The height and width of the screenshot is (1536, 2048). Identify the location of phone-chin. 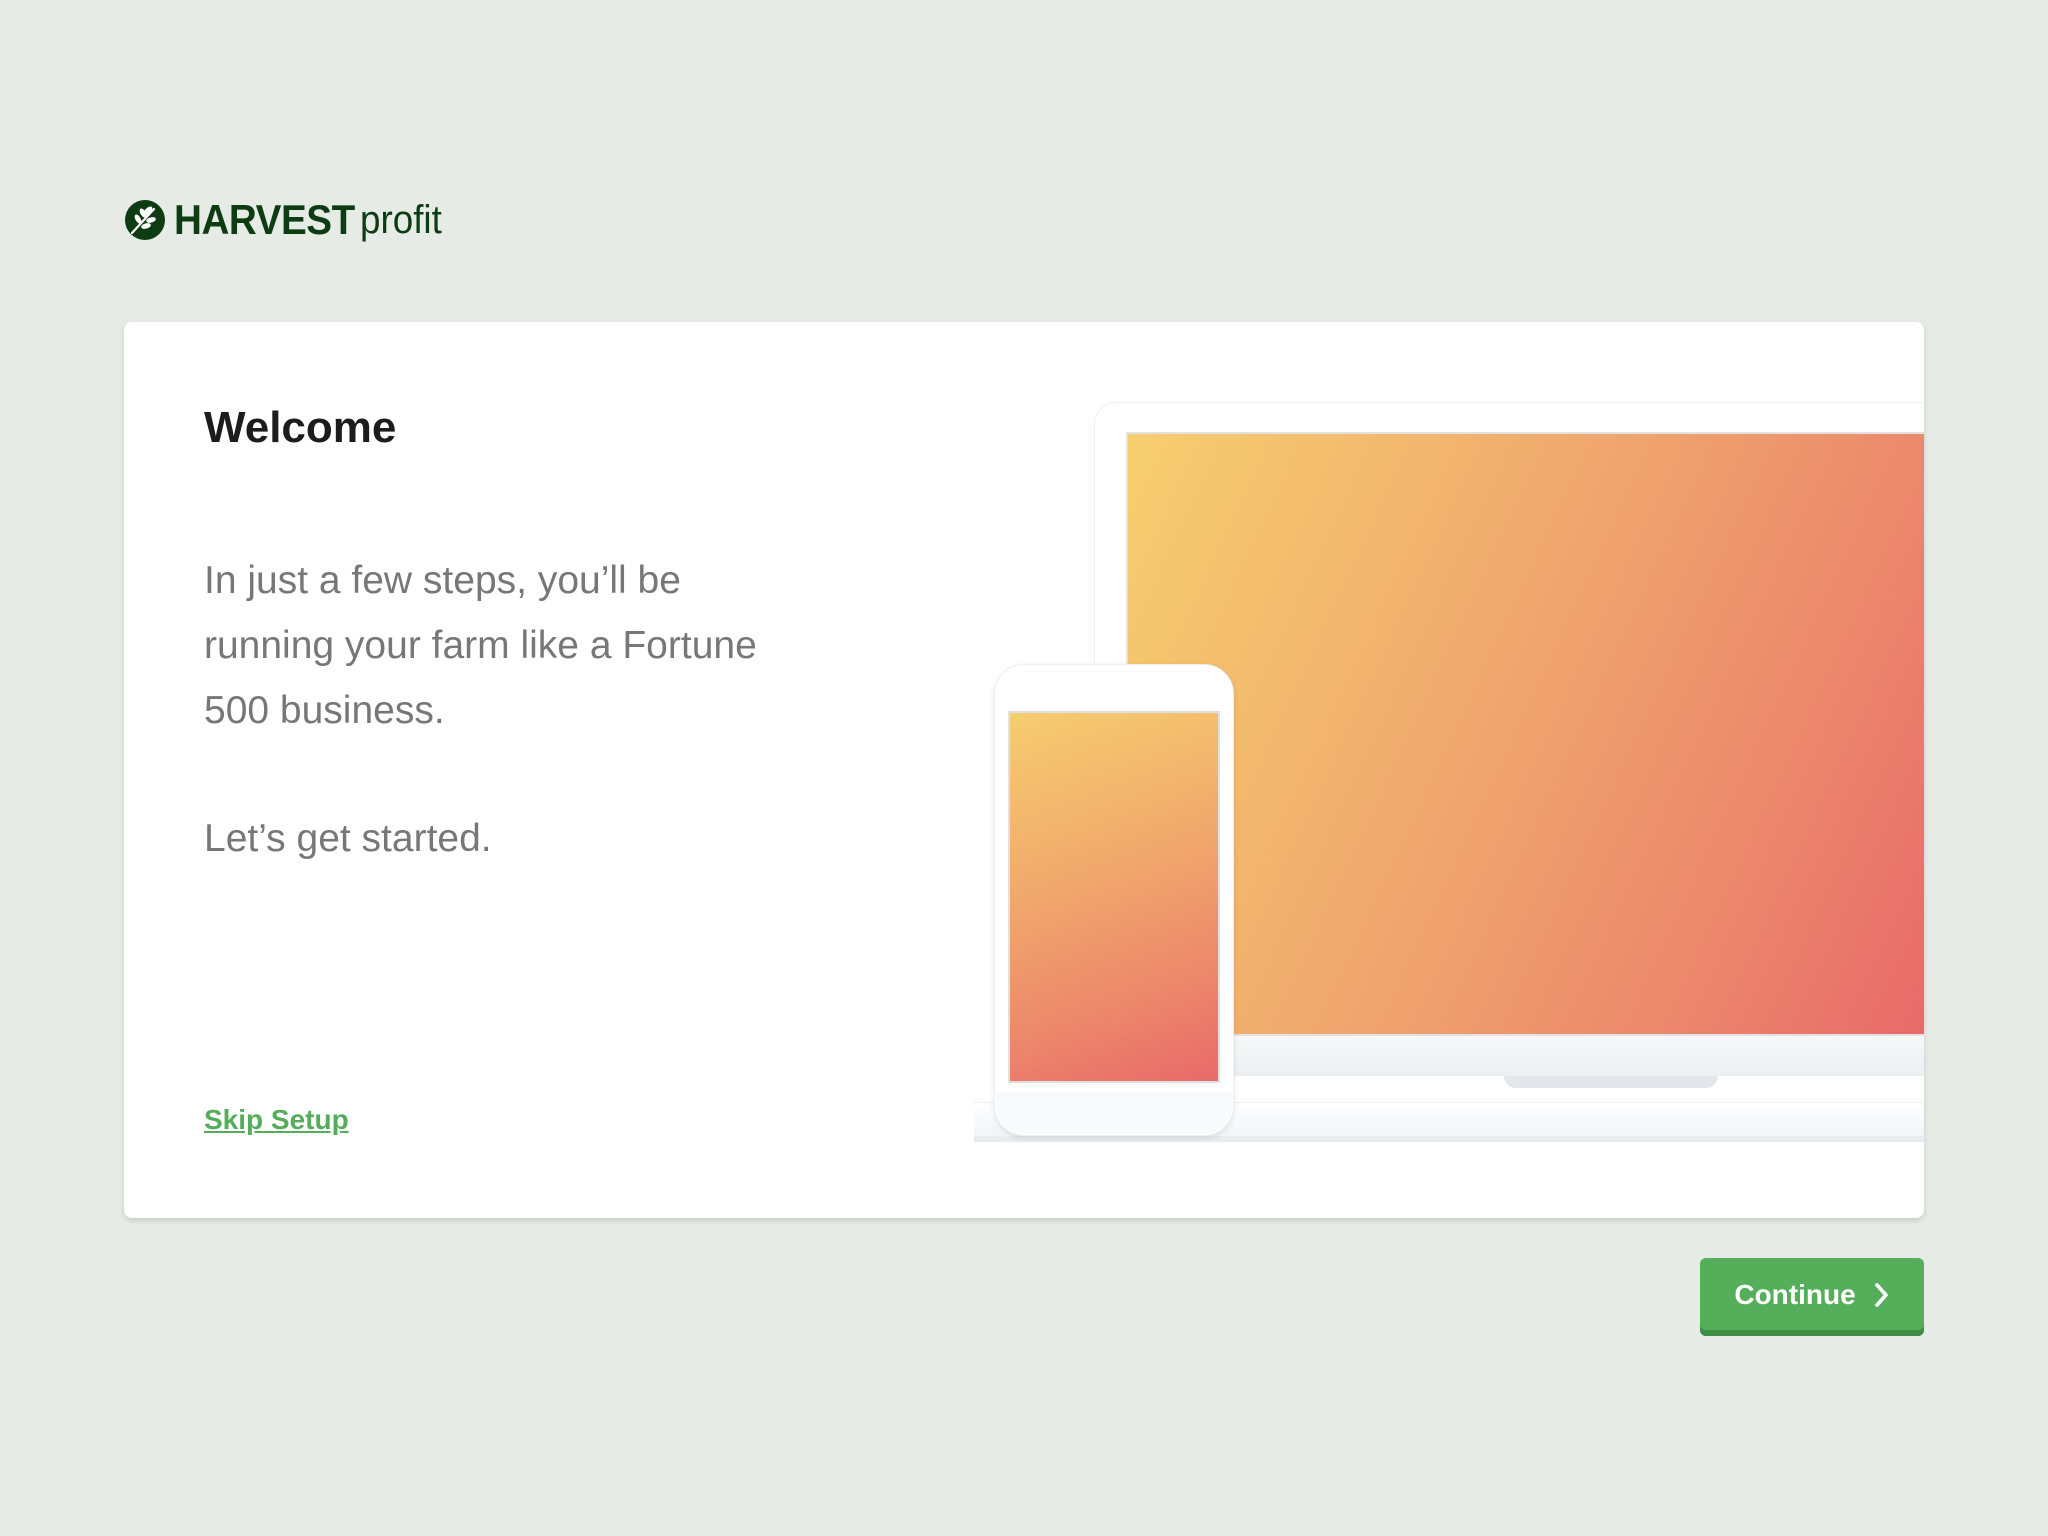
(1114, 1113).